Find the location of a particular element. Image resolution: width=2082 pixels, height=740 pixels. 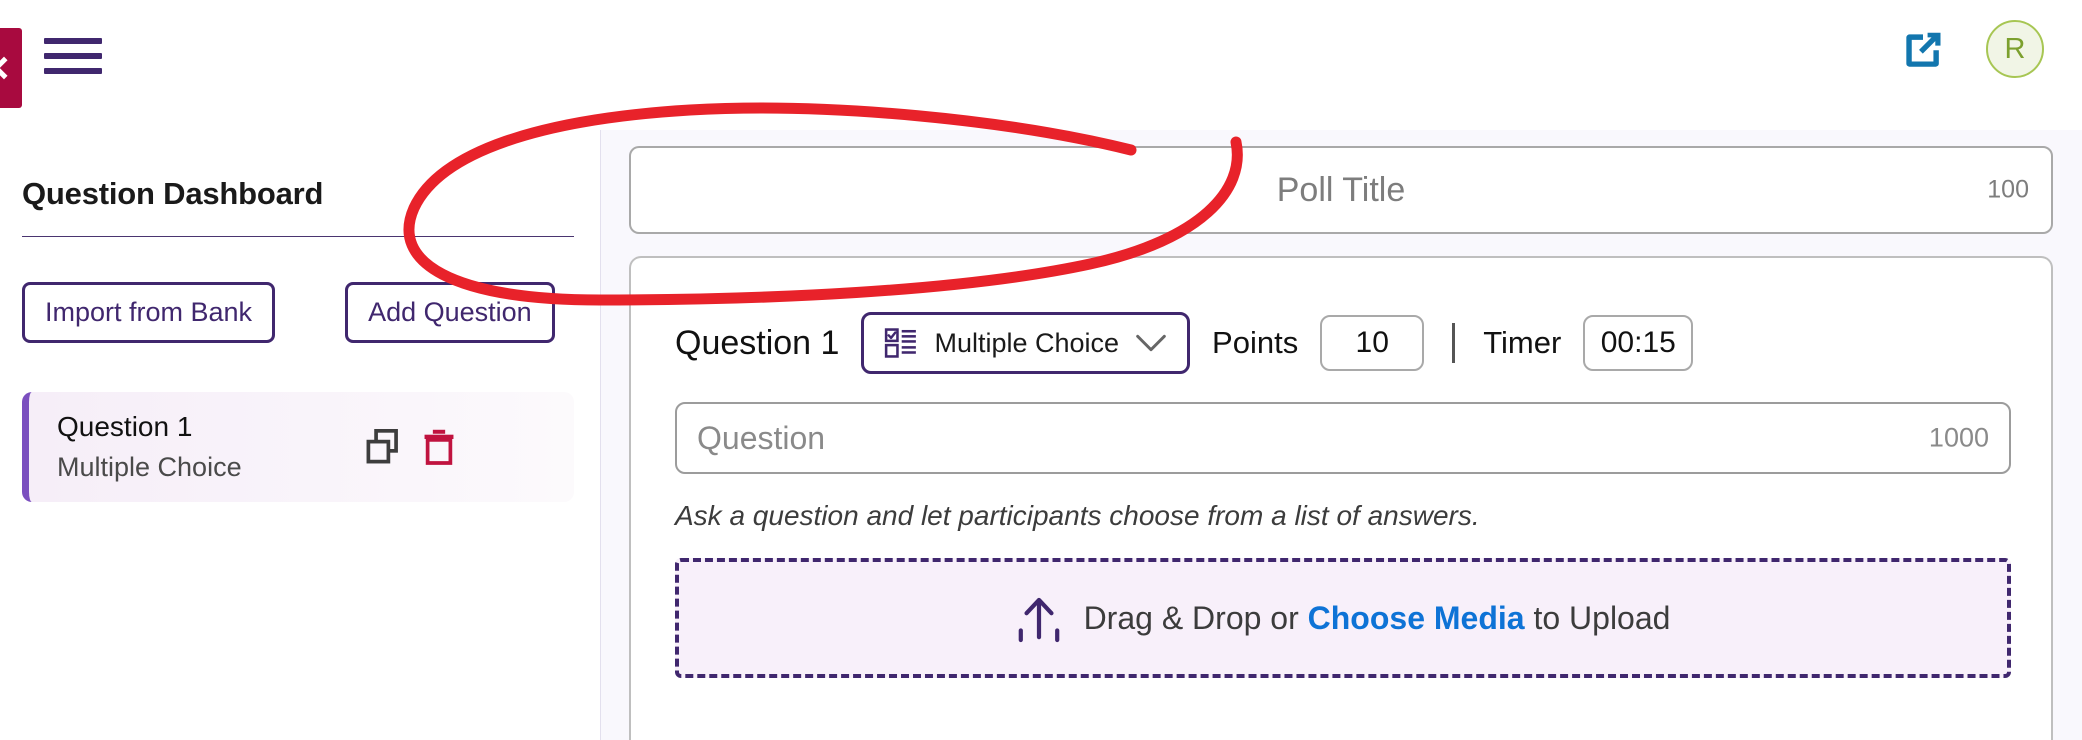

question-text-char-counter: 1000 is located at coordinates (1958, 437).